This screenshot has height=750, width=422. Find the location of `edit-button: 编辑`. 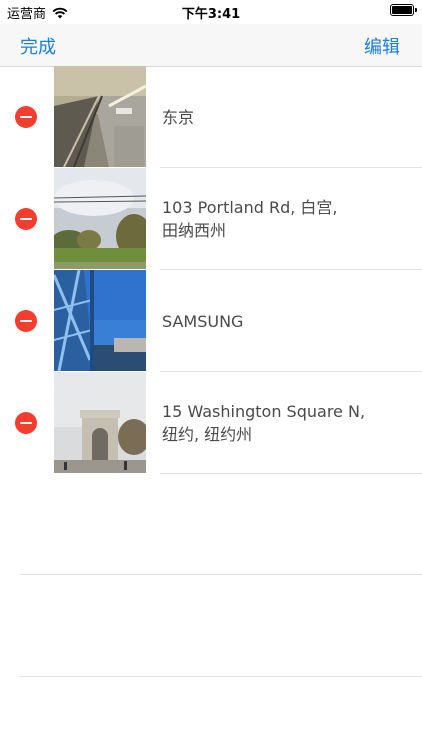

edit-button: 编辑 is located at coordinates (382, 46).